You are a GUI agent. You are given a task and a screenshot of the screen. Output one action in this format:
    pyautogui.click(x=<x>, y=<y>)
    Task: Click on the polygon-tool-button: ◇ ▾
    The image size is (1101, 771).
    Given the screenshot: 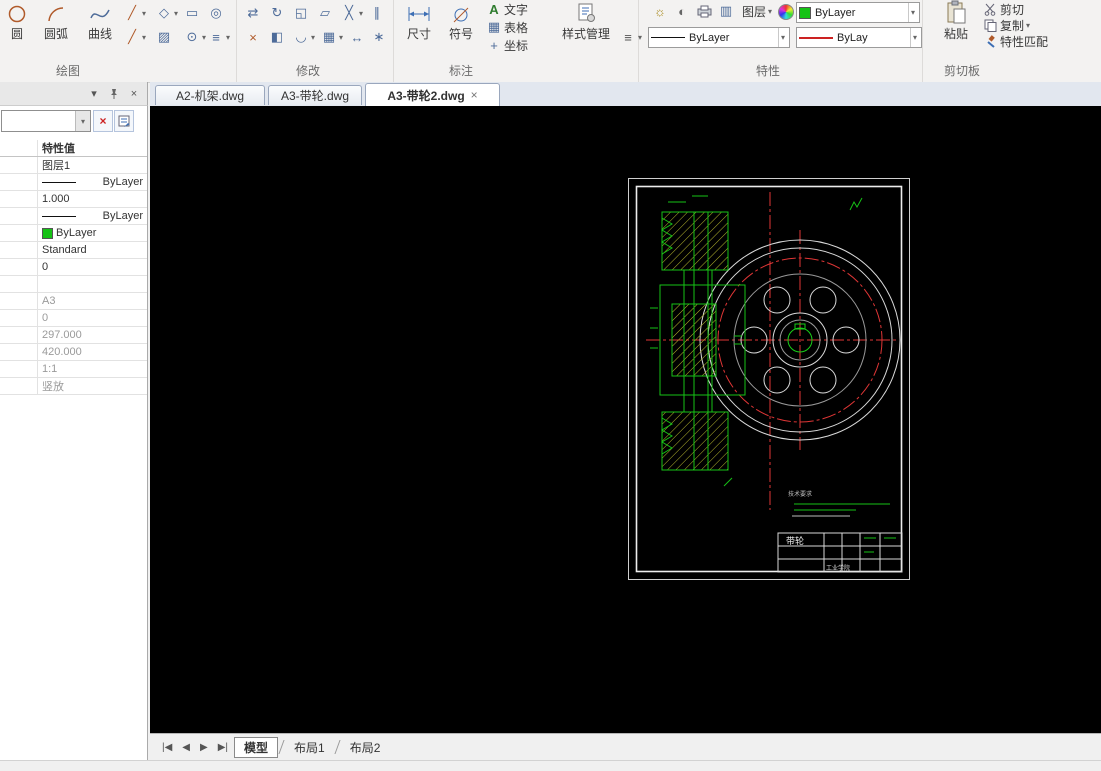 What is the action you would take?
    pyautogui.click(x=167, y=13)
    